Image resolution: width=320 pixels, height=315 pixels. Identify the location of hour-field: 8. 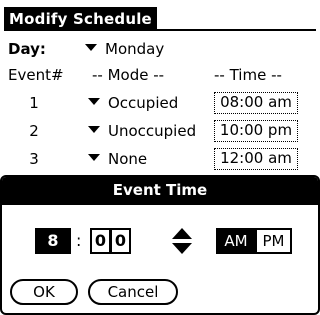
(53, 241).